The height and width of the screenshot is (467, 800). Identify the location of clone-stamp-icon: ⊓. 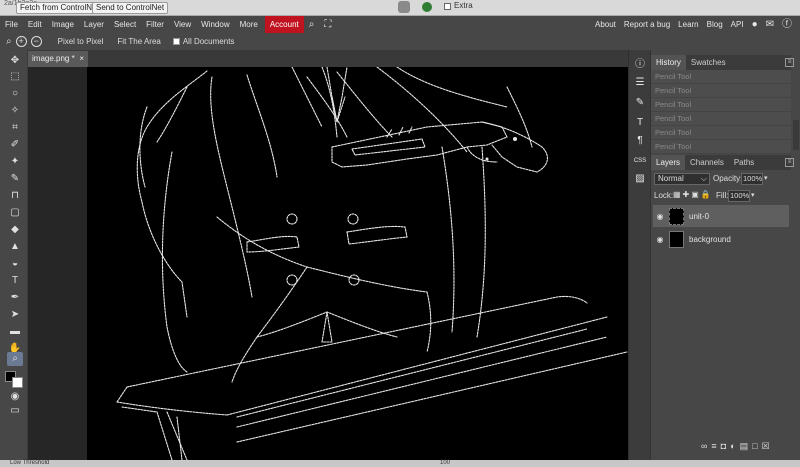
(15, 196).